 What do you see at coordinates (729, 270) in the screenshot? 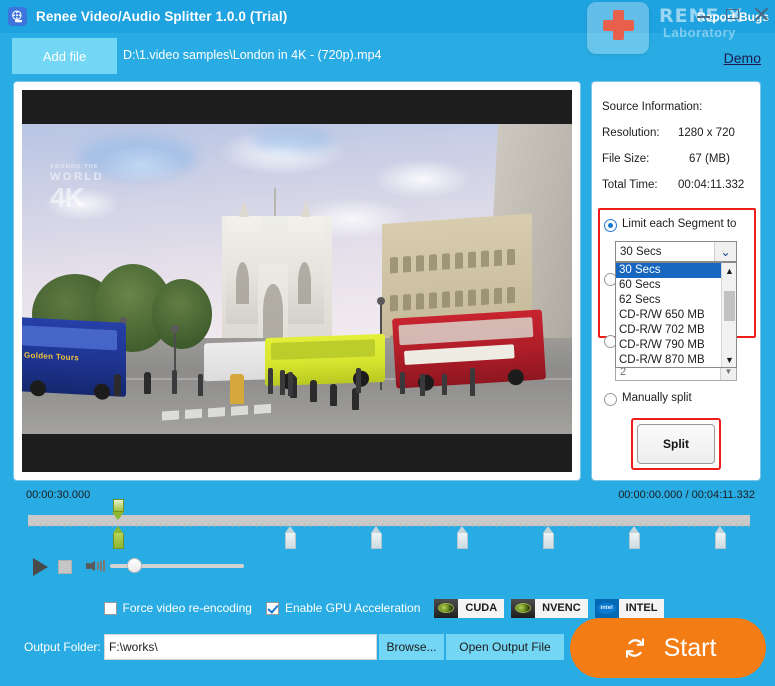
I see `caret-up-icon: ▲` at bounding box center [729, 270].